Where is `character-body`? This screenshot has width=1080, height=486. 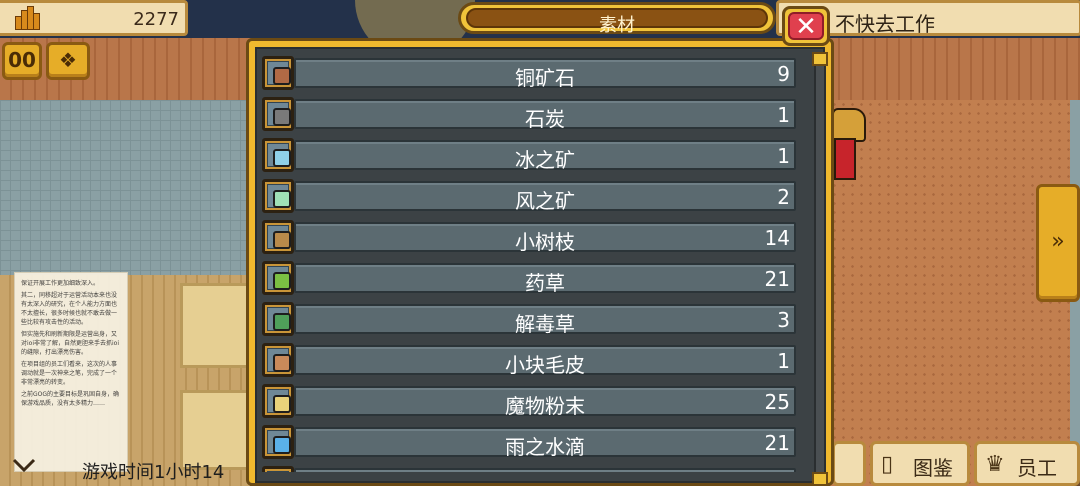 character-body is located at coordinates (845, 159).